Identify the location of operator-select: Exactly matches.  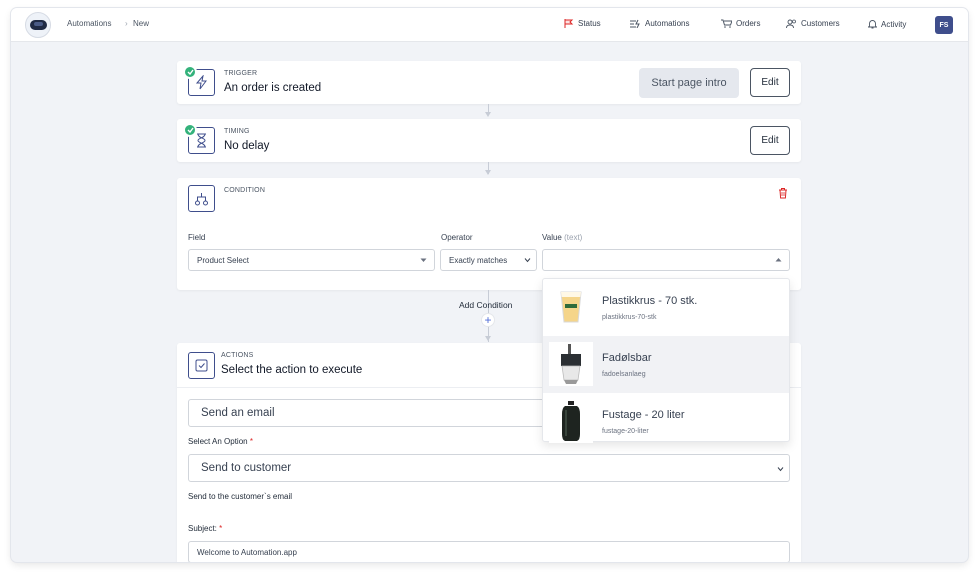
(488, 260).